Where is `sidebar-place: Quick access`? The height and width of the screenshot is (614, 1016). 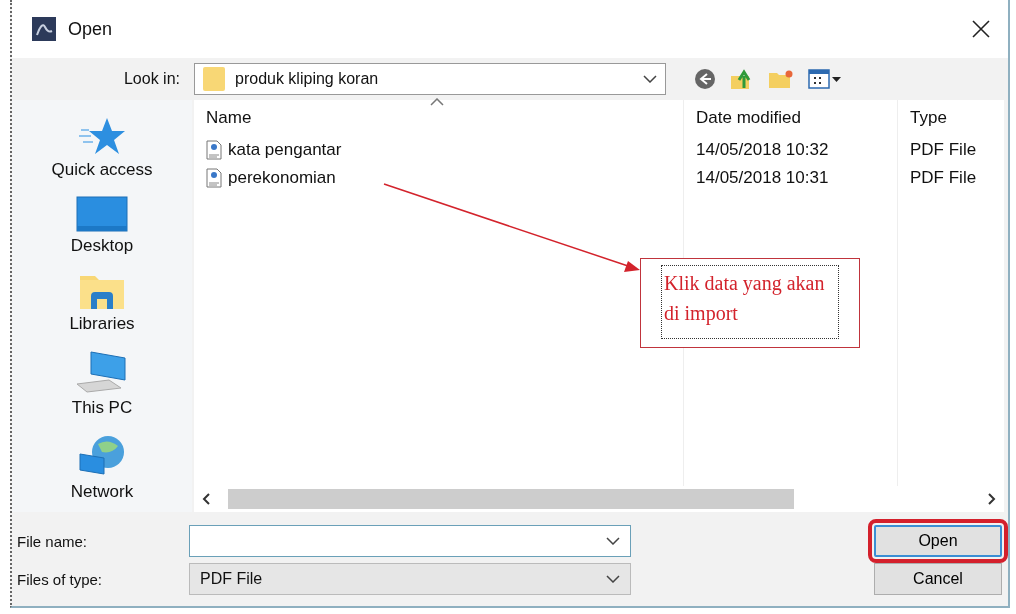
sidebar-place: Quick access is located at coordinates (102, 148).